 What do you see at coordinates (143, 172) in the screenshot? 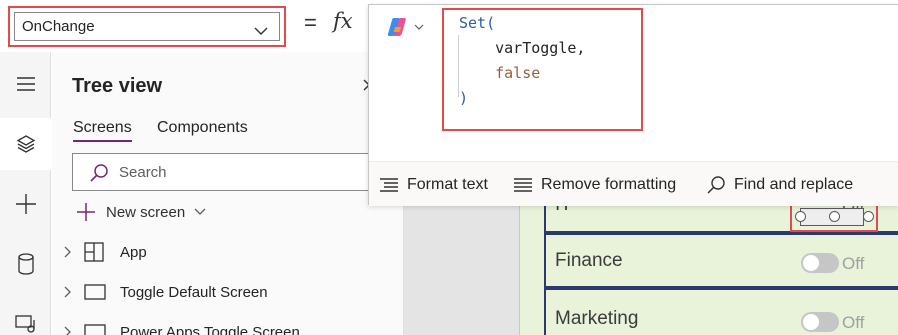
I see `search-placeholder: Search` at bounding box center [143, 172].